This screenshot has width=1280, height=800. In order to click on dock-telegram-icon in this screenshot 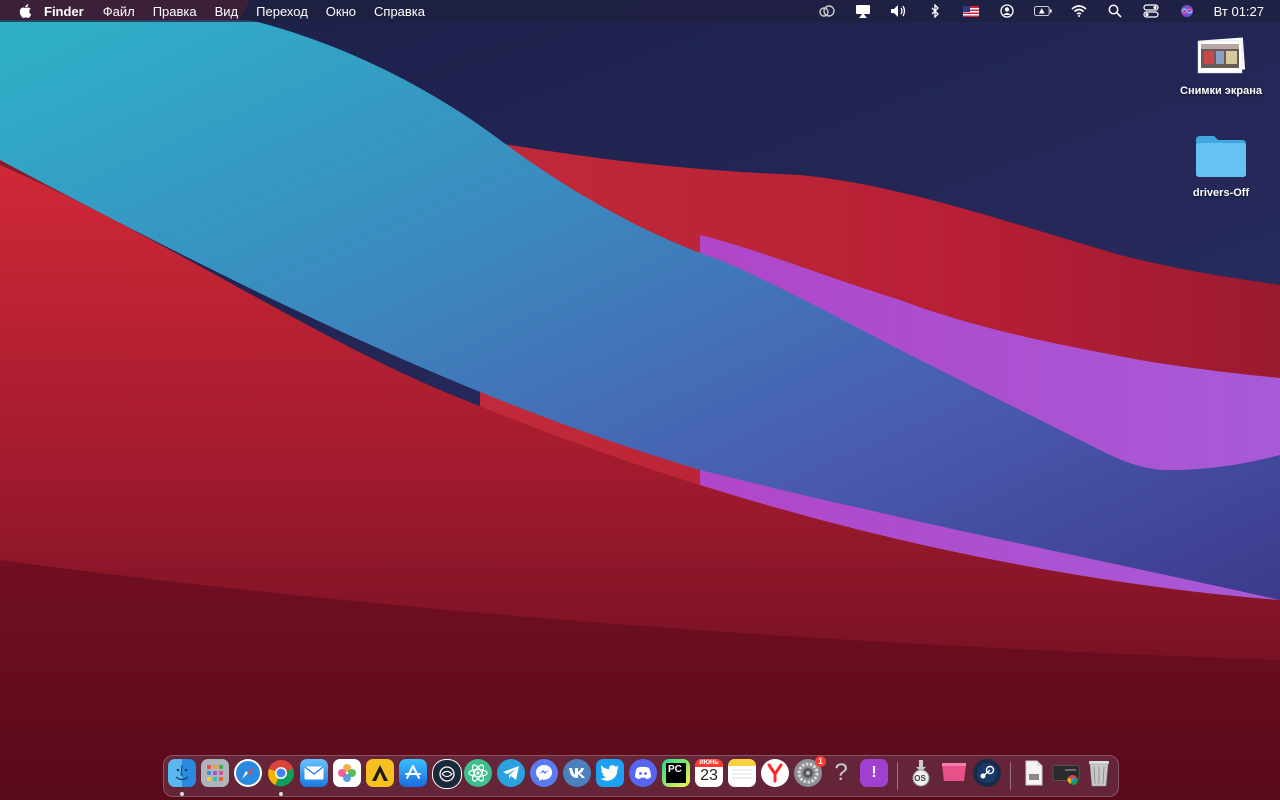, I will do `click(511, 773)`.